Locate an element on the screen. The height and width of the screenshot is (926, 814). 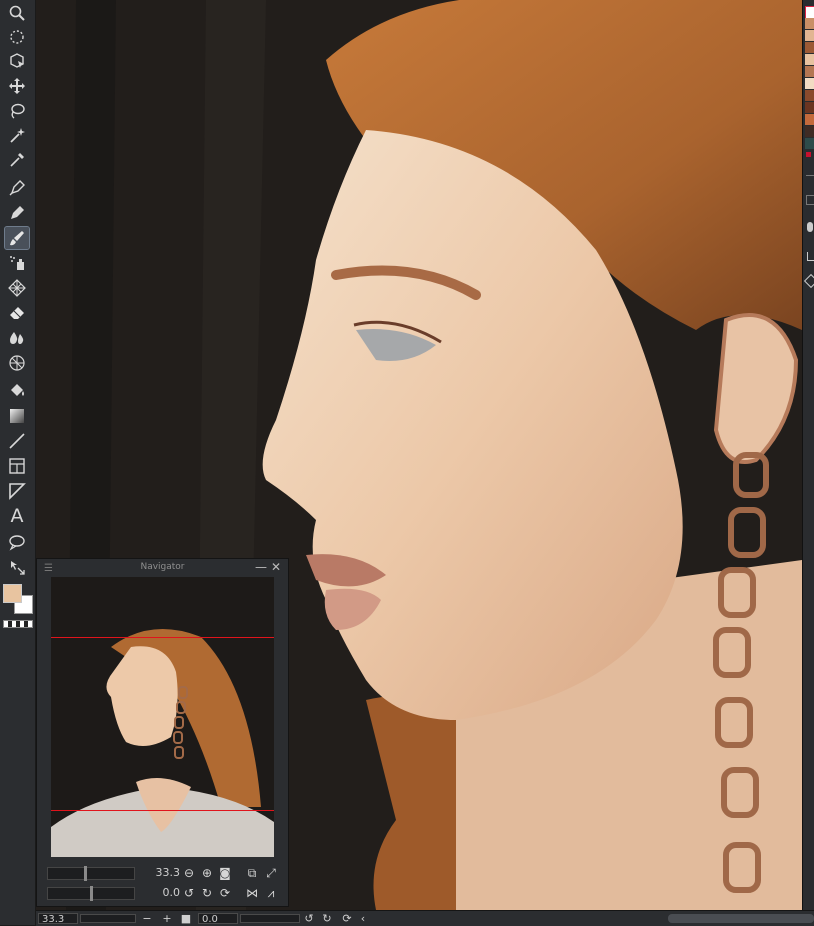
navigator-viewport-frame is located at coordinates (162, 724).